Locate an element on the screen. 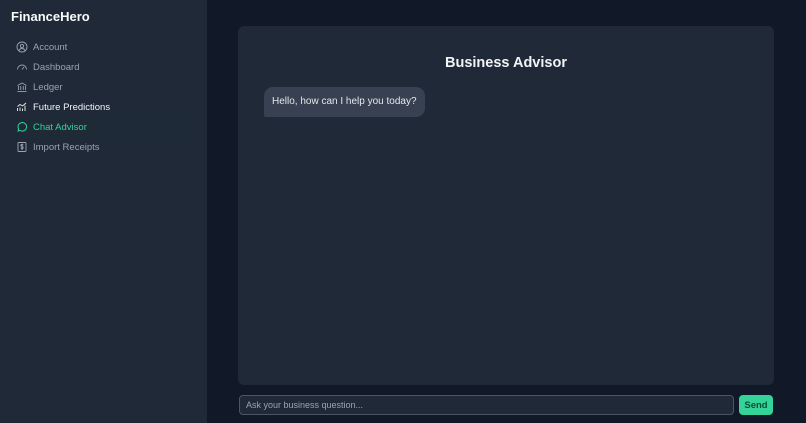 This screenshot has width=806, height=423. brand-logo: FinanceHero is located at coordinates (50, 16).